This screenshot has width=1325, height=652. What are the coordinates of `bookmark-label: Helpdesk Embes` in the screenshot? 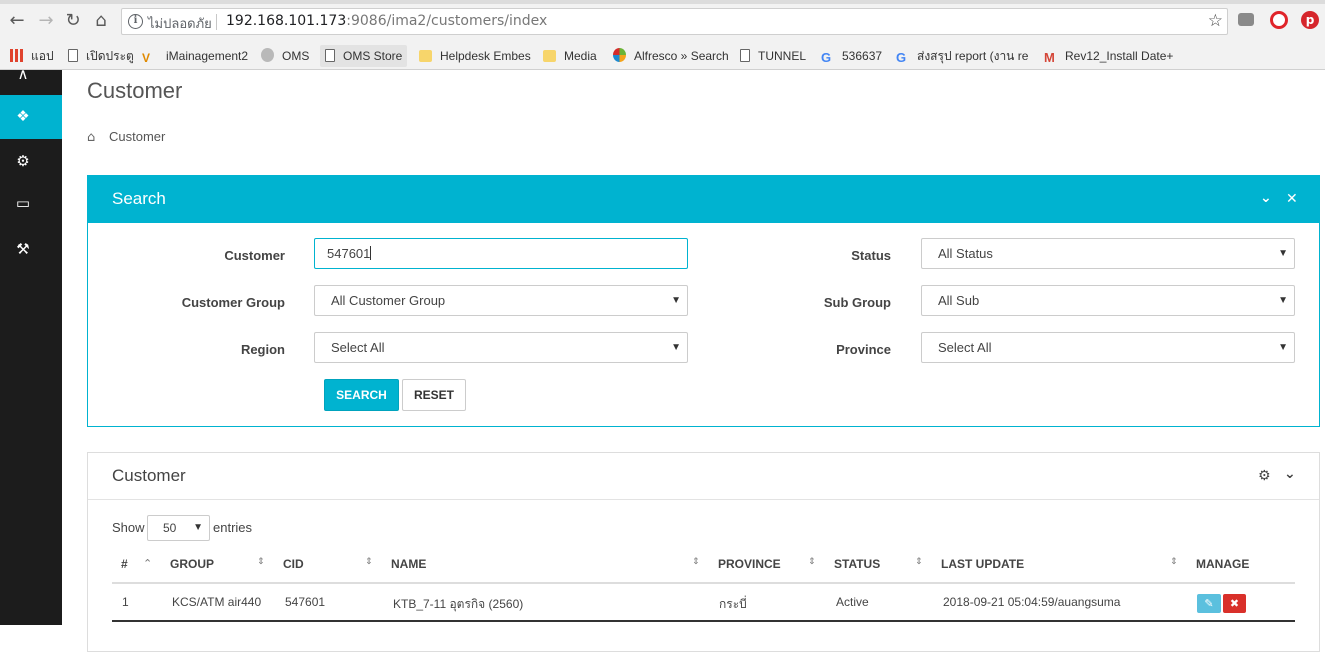 It's located at (485, 56).